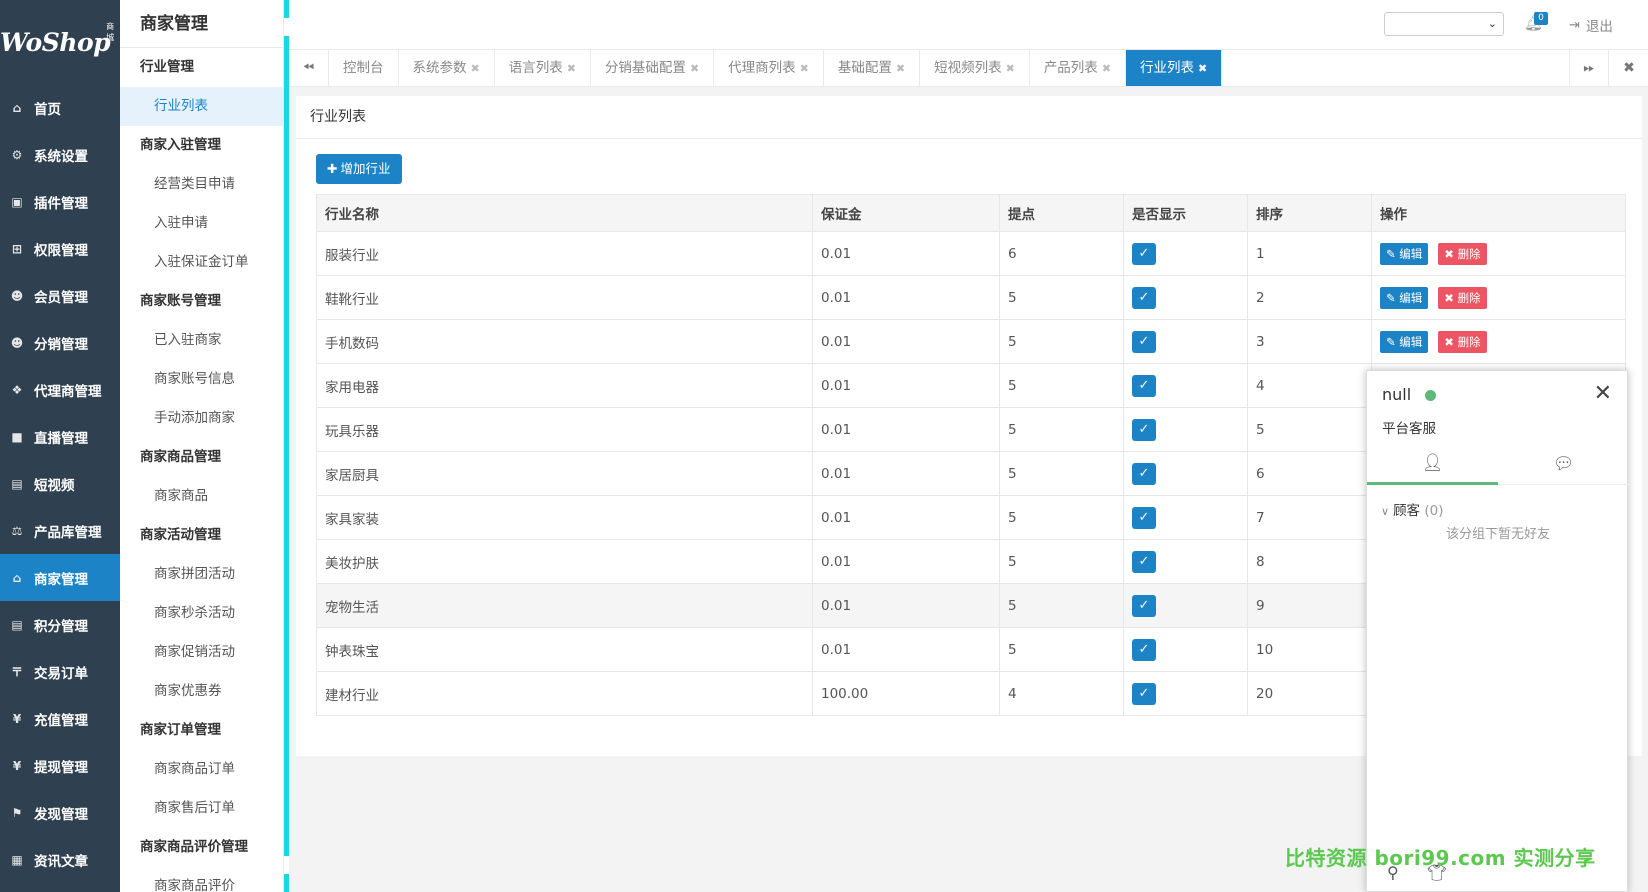 The width and height of the screenshot is (1648, 892). I want to click on delete-label: 删除, so click(1469, 253).